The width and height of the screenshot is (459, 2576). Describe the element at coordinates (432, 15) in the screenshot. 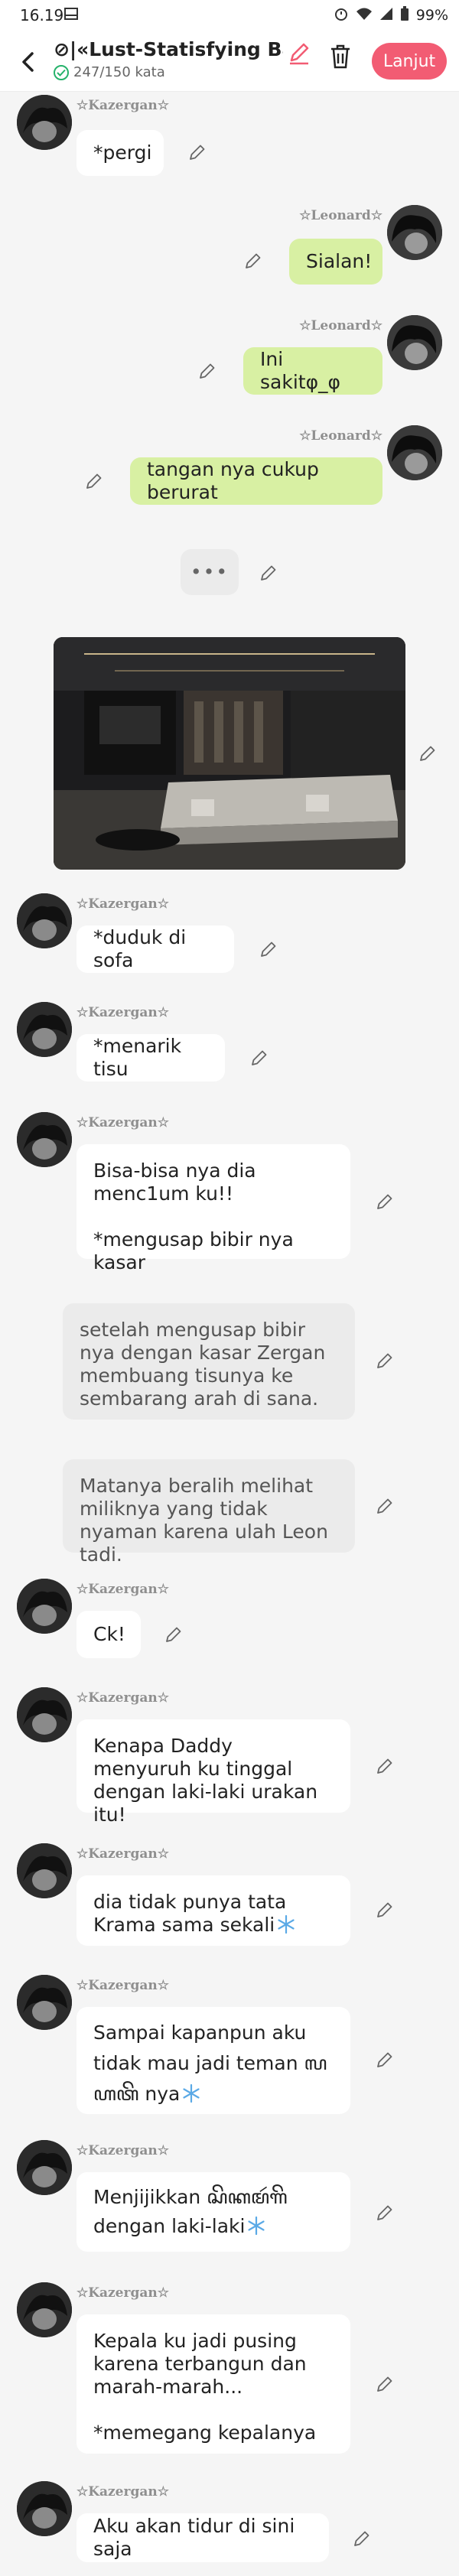

I see `battery-level: 99%` at that location.